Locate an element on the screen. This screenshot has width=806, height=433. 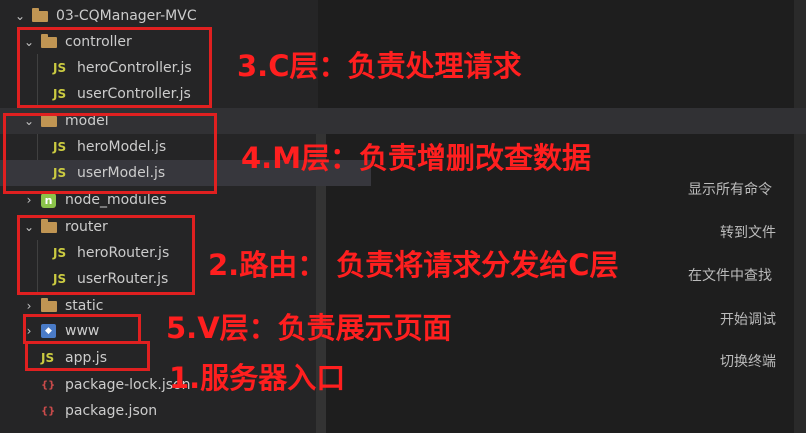
folder-open-icon is located at coordinates (40, 14).